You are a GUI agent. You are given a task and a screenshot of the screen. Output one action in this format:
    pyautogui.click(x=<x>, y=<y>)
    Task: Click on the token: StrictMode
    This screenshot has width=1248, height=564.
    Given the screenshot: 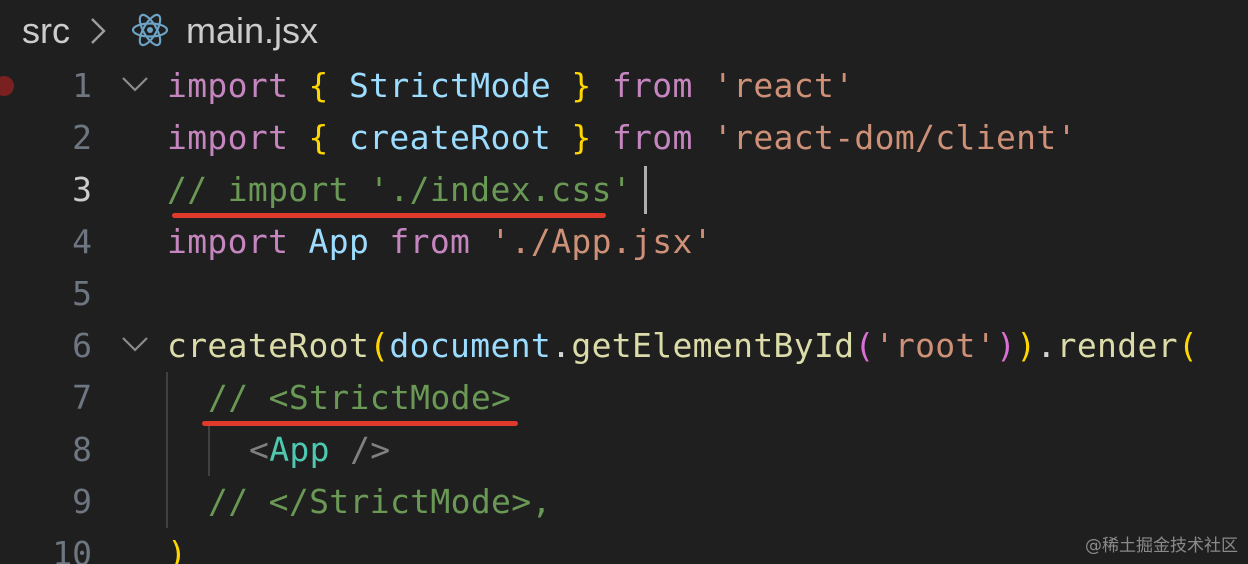 What is the action you would take?
    pyautogui.click(x=450, y=85)
    